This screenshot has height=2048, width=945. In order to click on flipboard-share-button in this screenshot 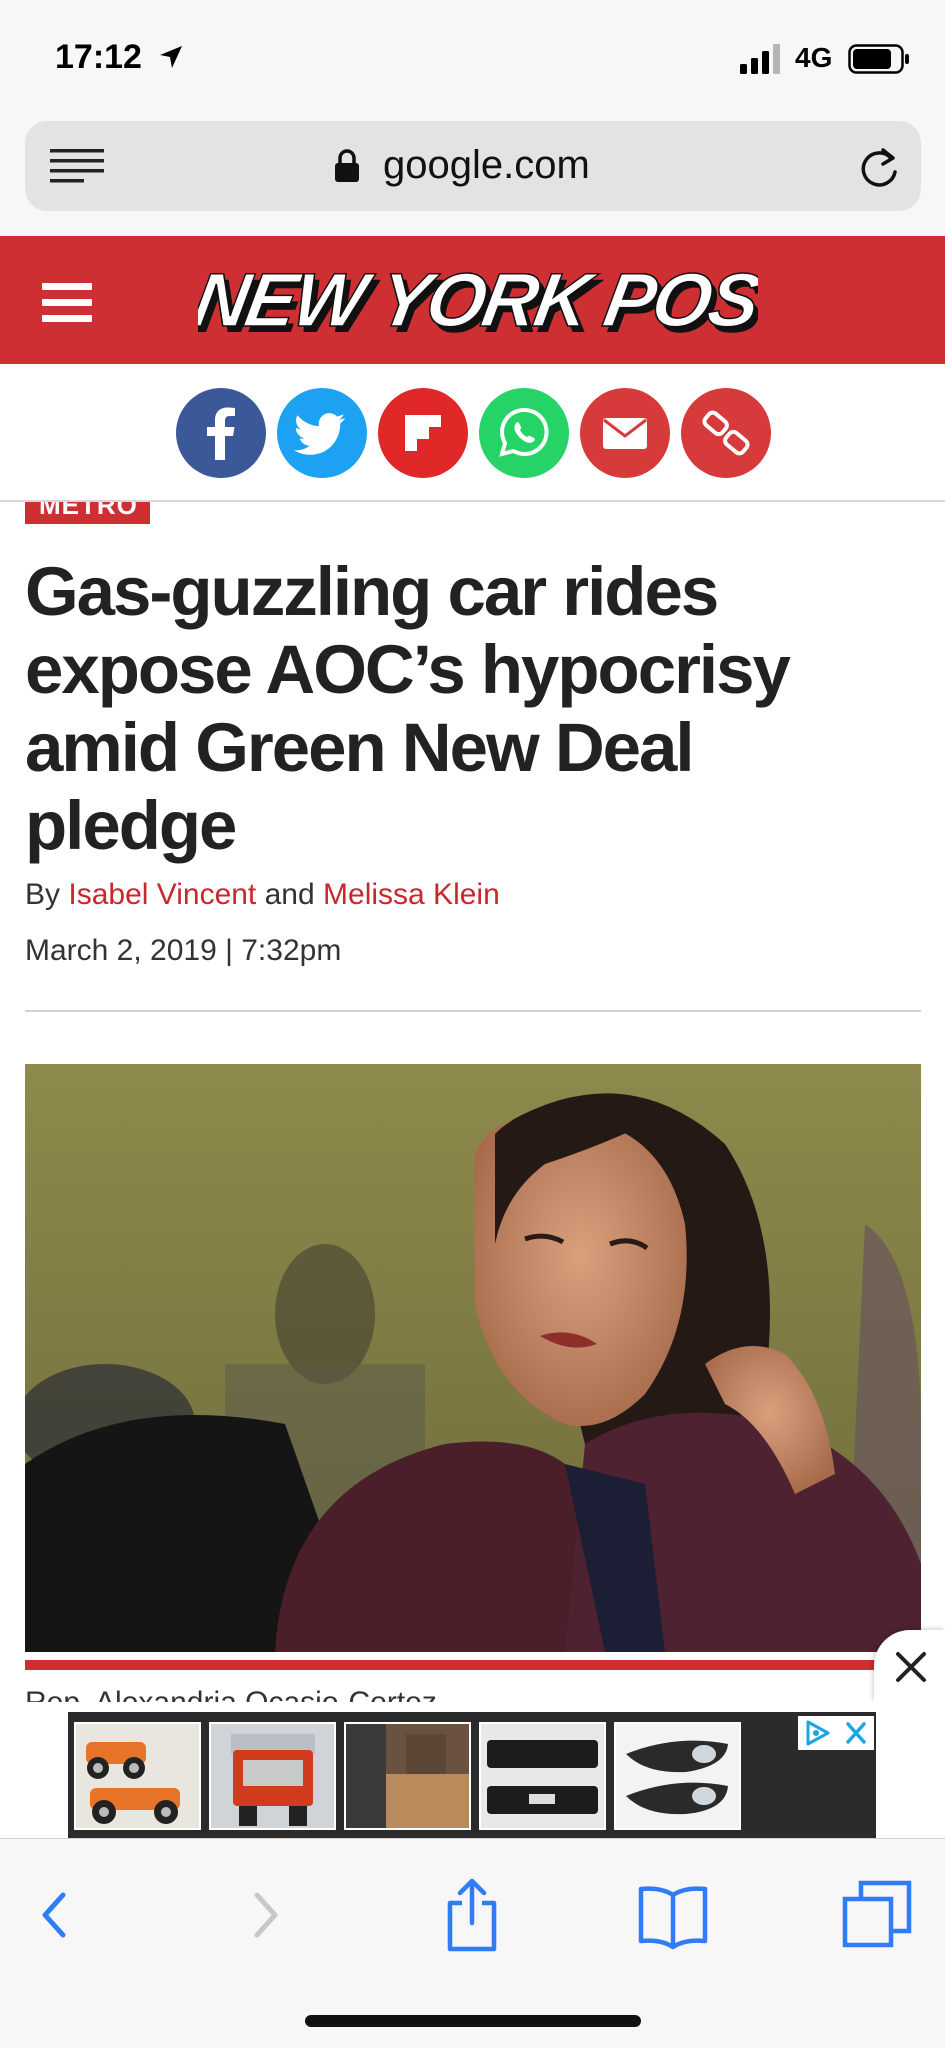, I will do `click(423, 433)`.